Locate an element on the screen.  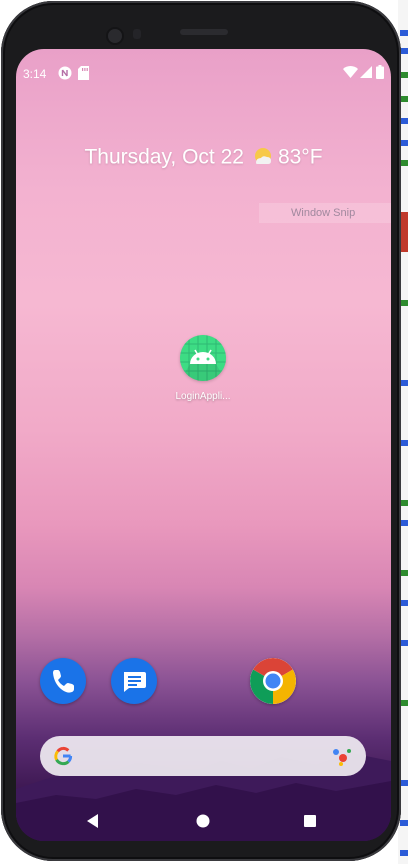
proximity-sensor is located at coordinates (137, 34).